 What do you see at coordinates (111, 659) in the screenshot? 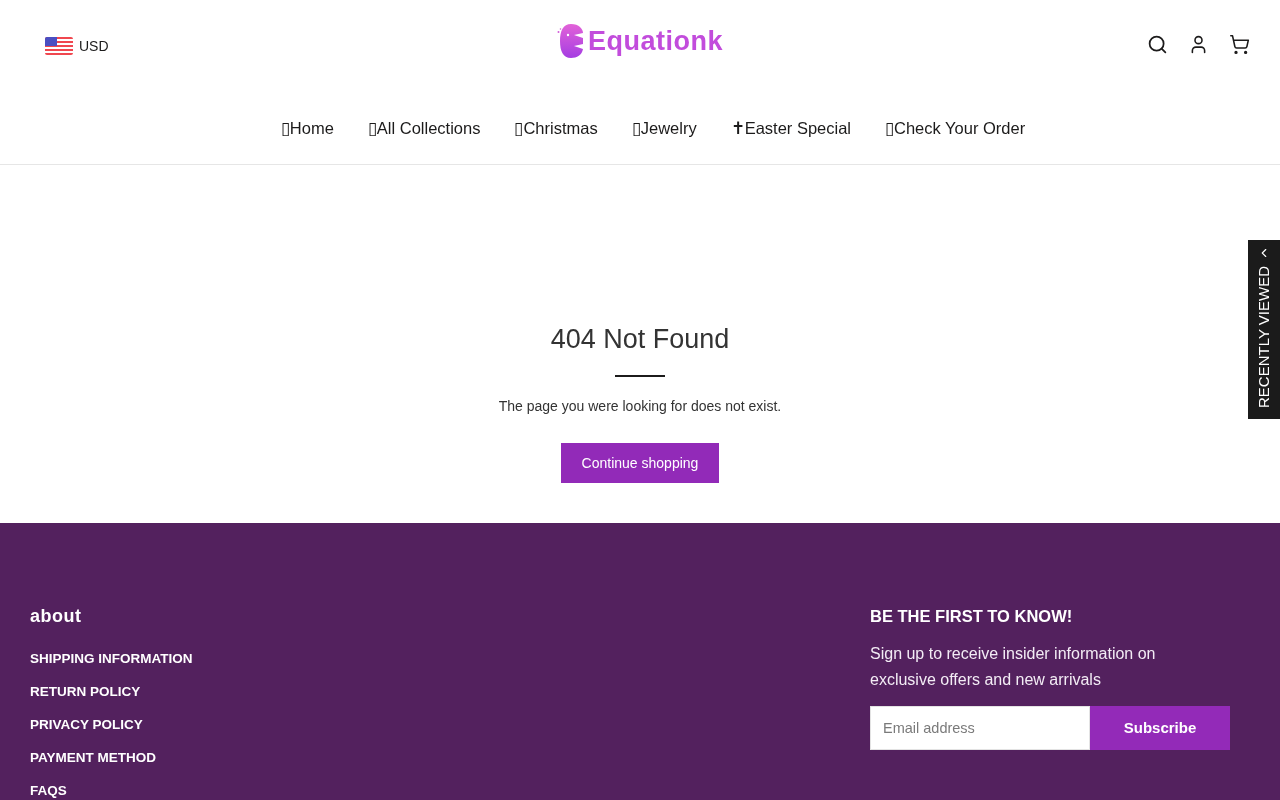
I see `footer-link: SHIPPING INFORMATION` at bounding box center [111, 659].